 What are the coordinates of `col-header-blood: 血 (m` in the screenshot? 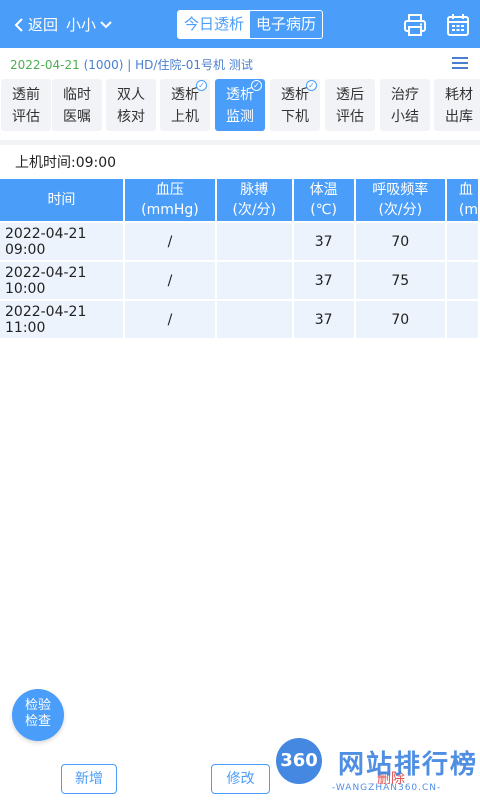 It's located at (462, 200).